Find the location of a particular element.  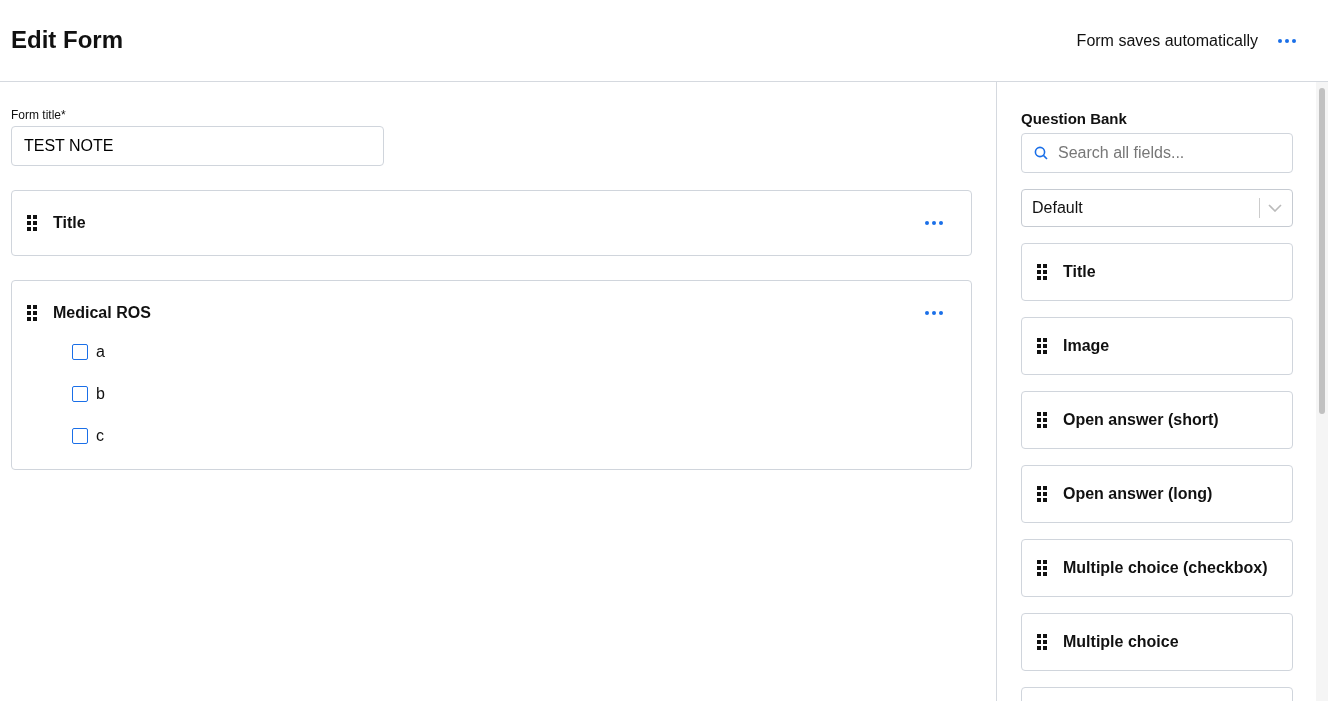

title-input: TEST NOTE is located at coordinates (197, 146).